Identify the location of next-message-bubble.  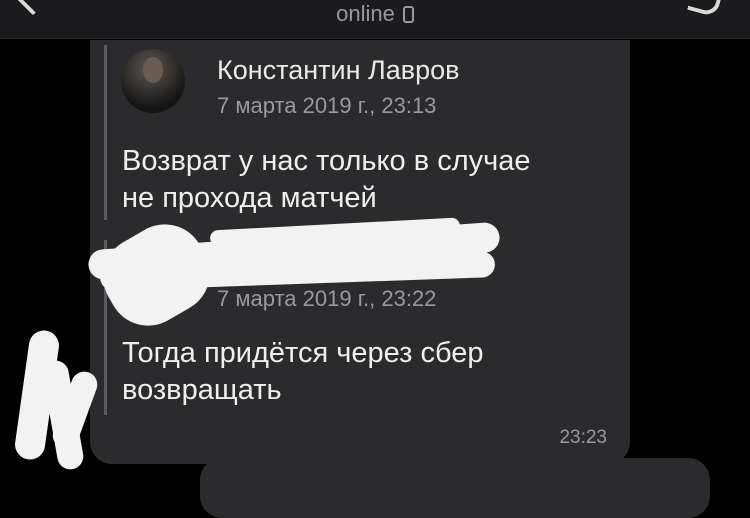
(455, 488).